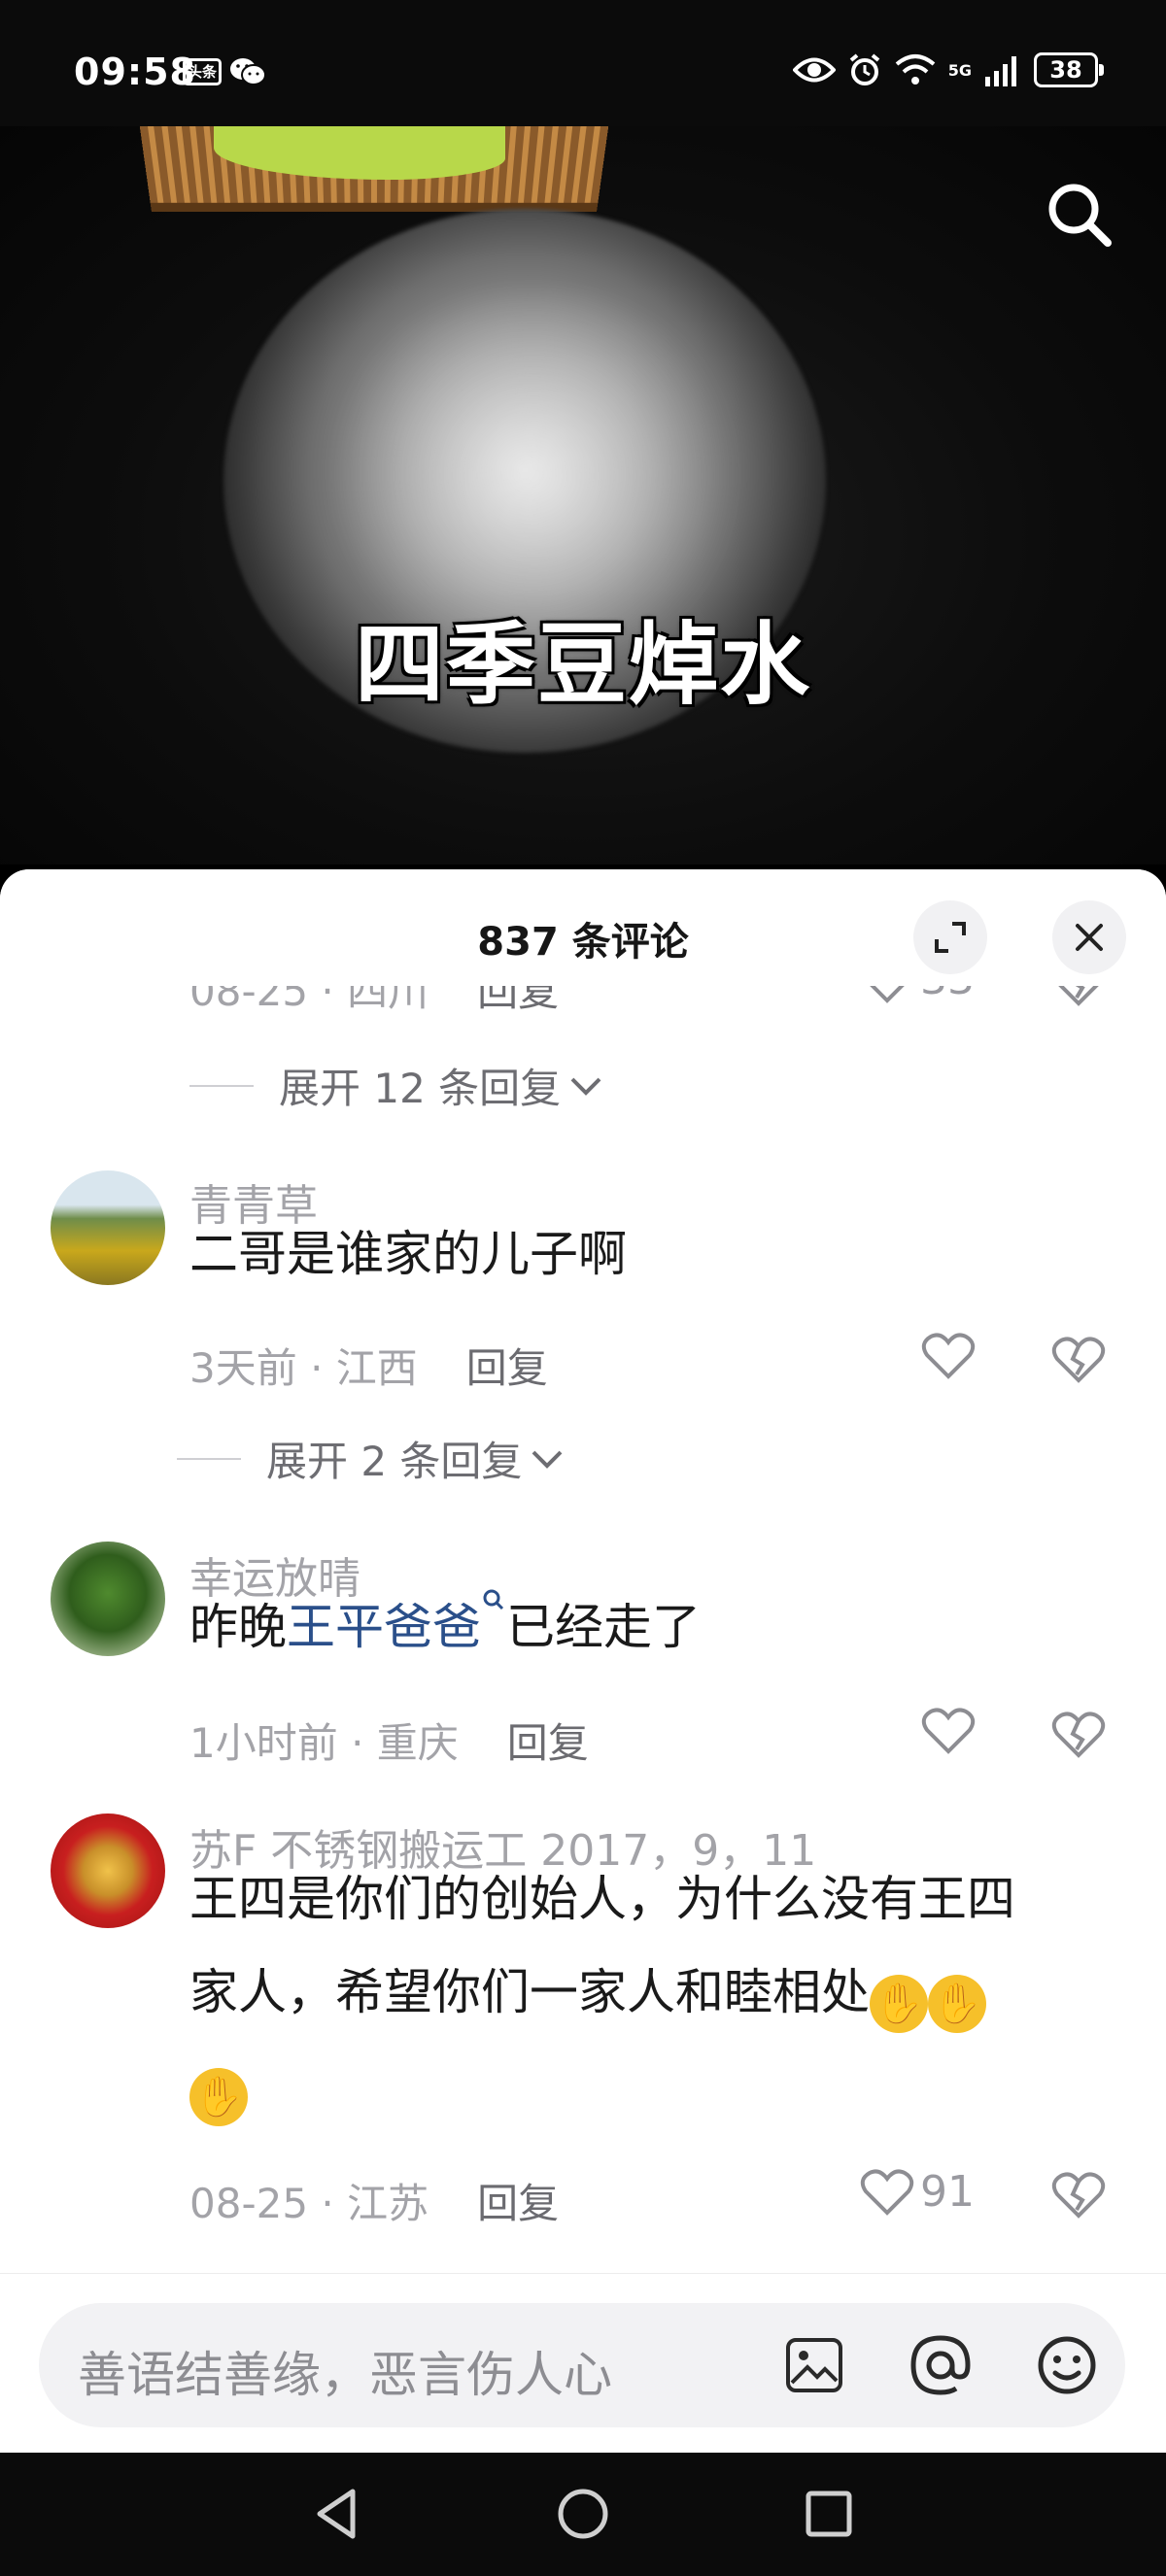 This screenshot has height=2576, width=1166. I want to click on comment-text-line: 王四是你们的创始人，为什么没有王四, so click(602, 1899).